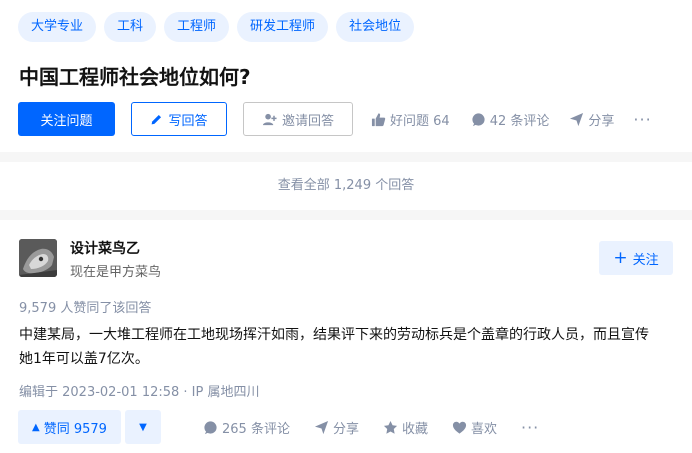  I want to click on answer-comments-button: 265 条评论, so click(246, 427).